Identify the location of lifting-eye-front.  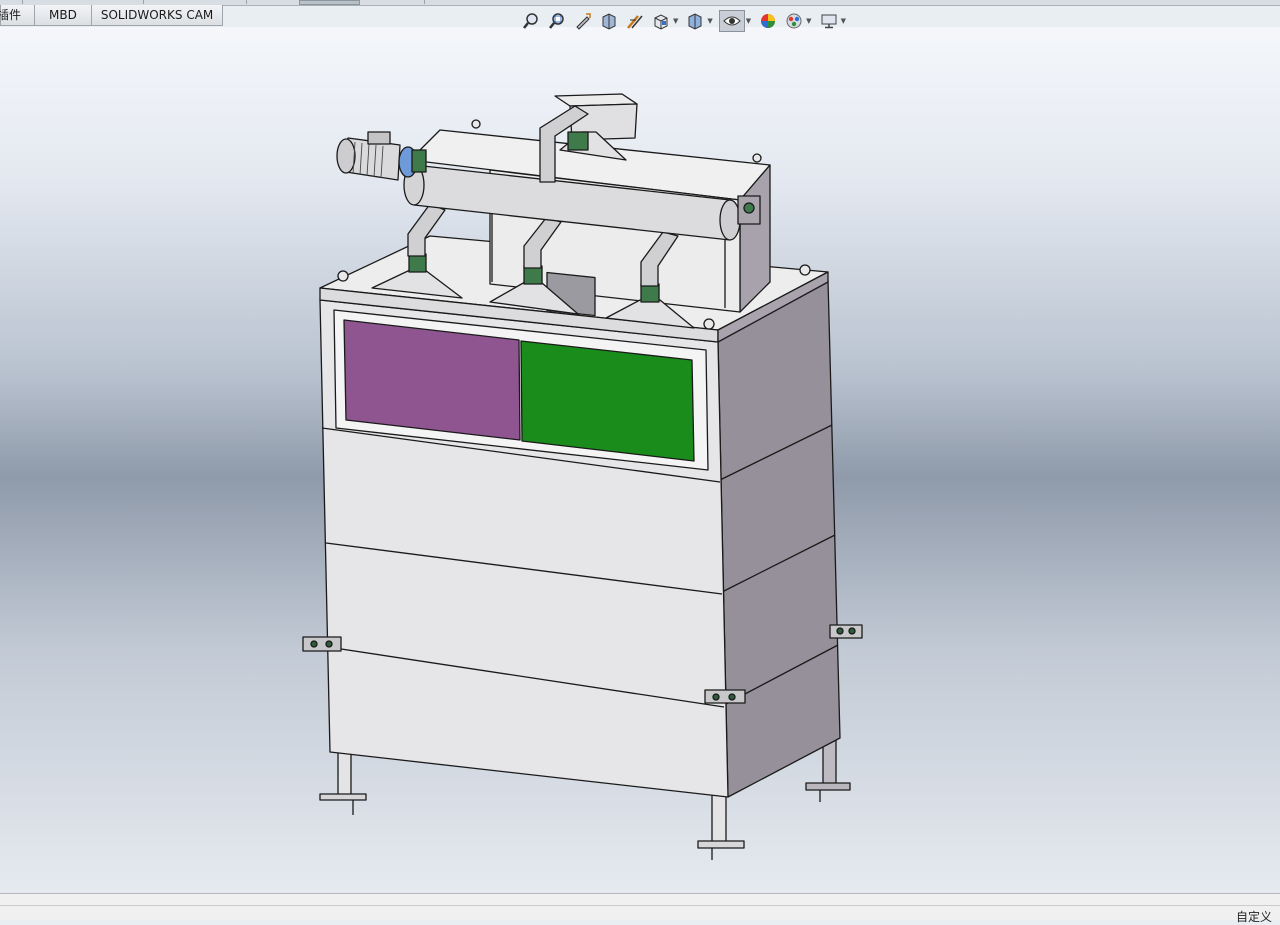
(709, 324).